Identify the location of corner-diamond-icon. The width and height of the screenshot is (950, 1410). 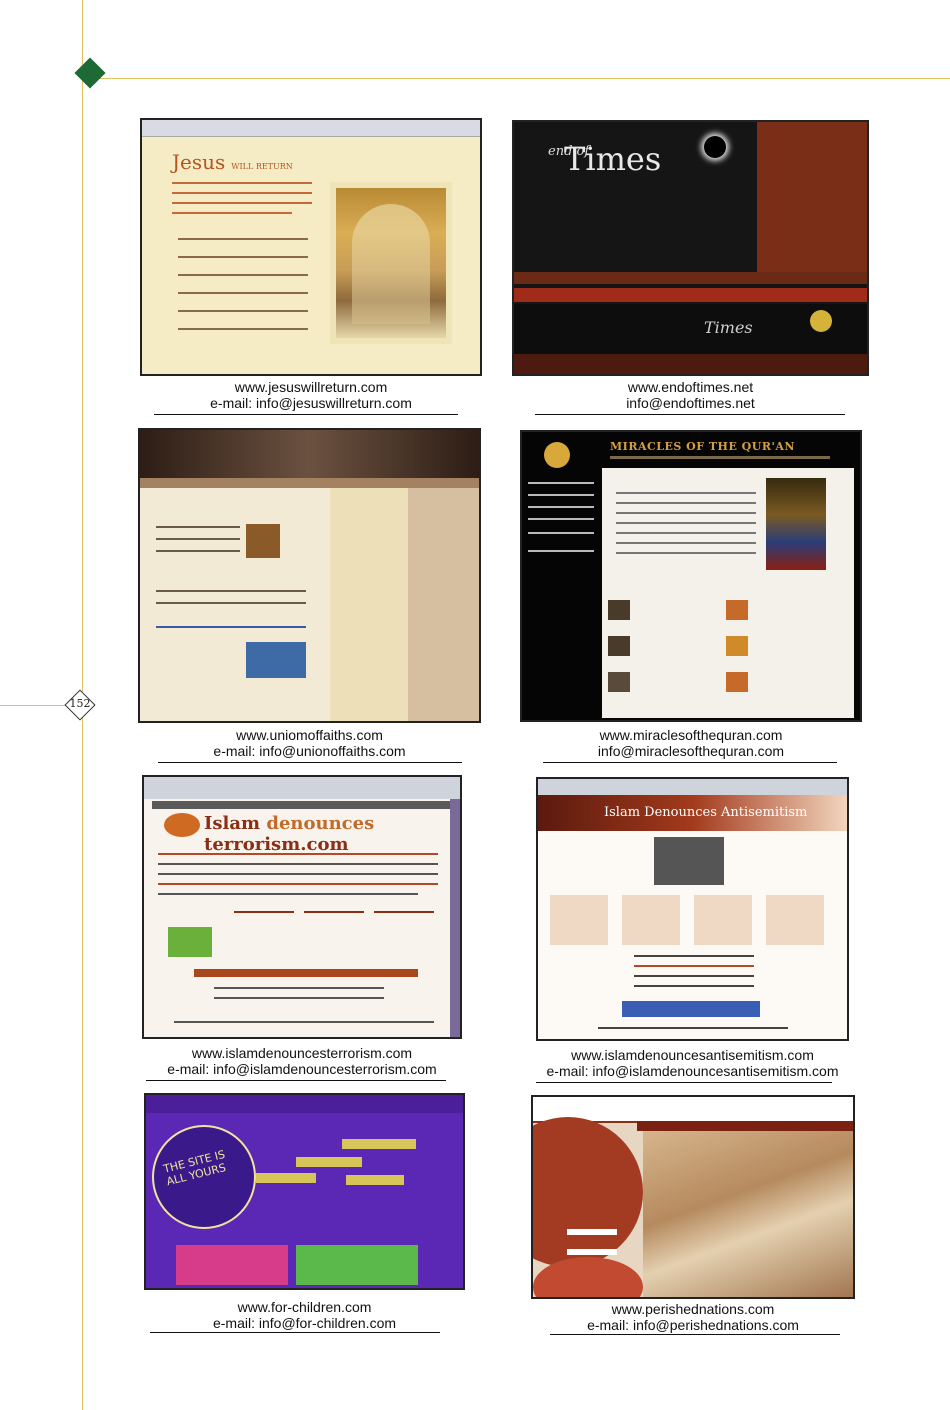
(90, 73).